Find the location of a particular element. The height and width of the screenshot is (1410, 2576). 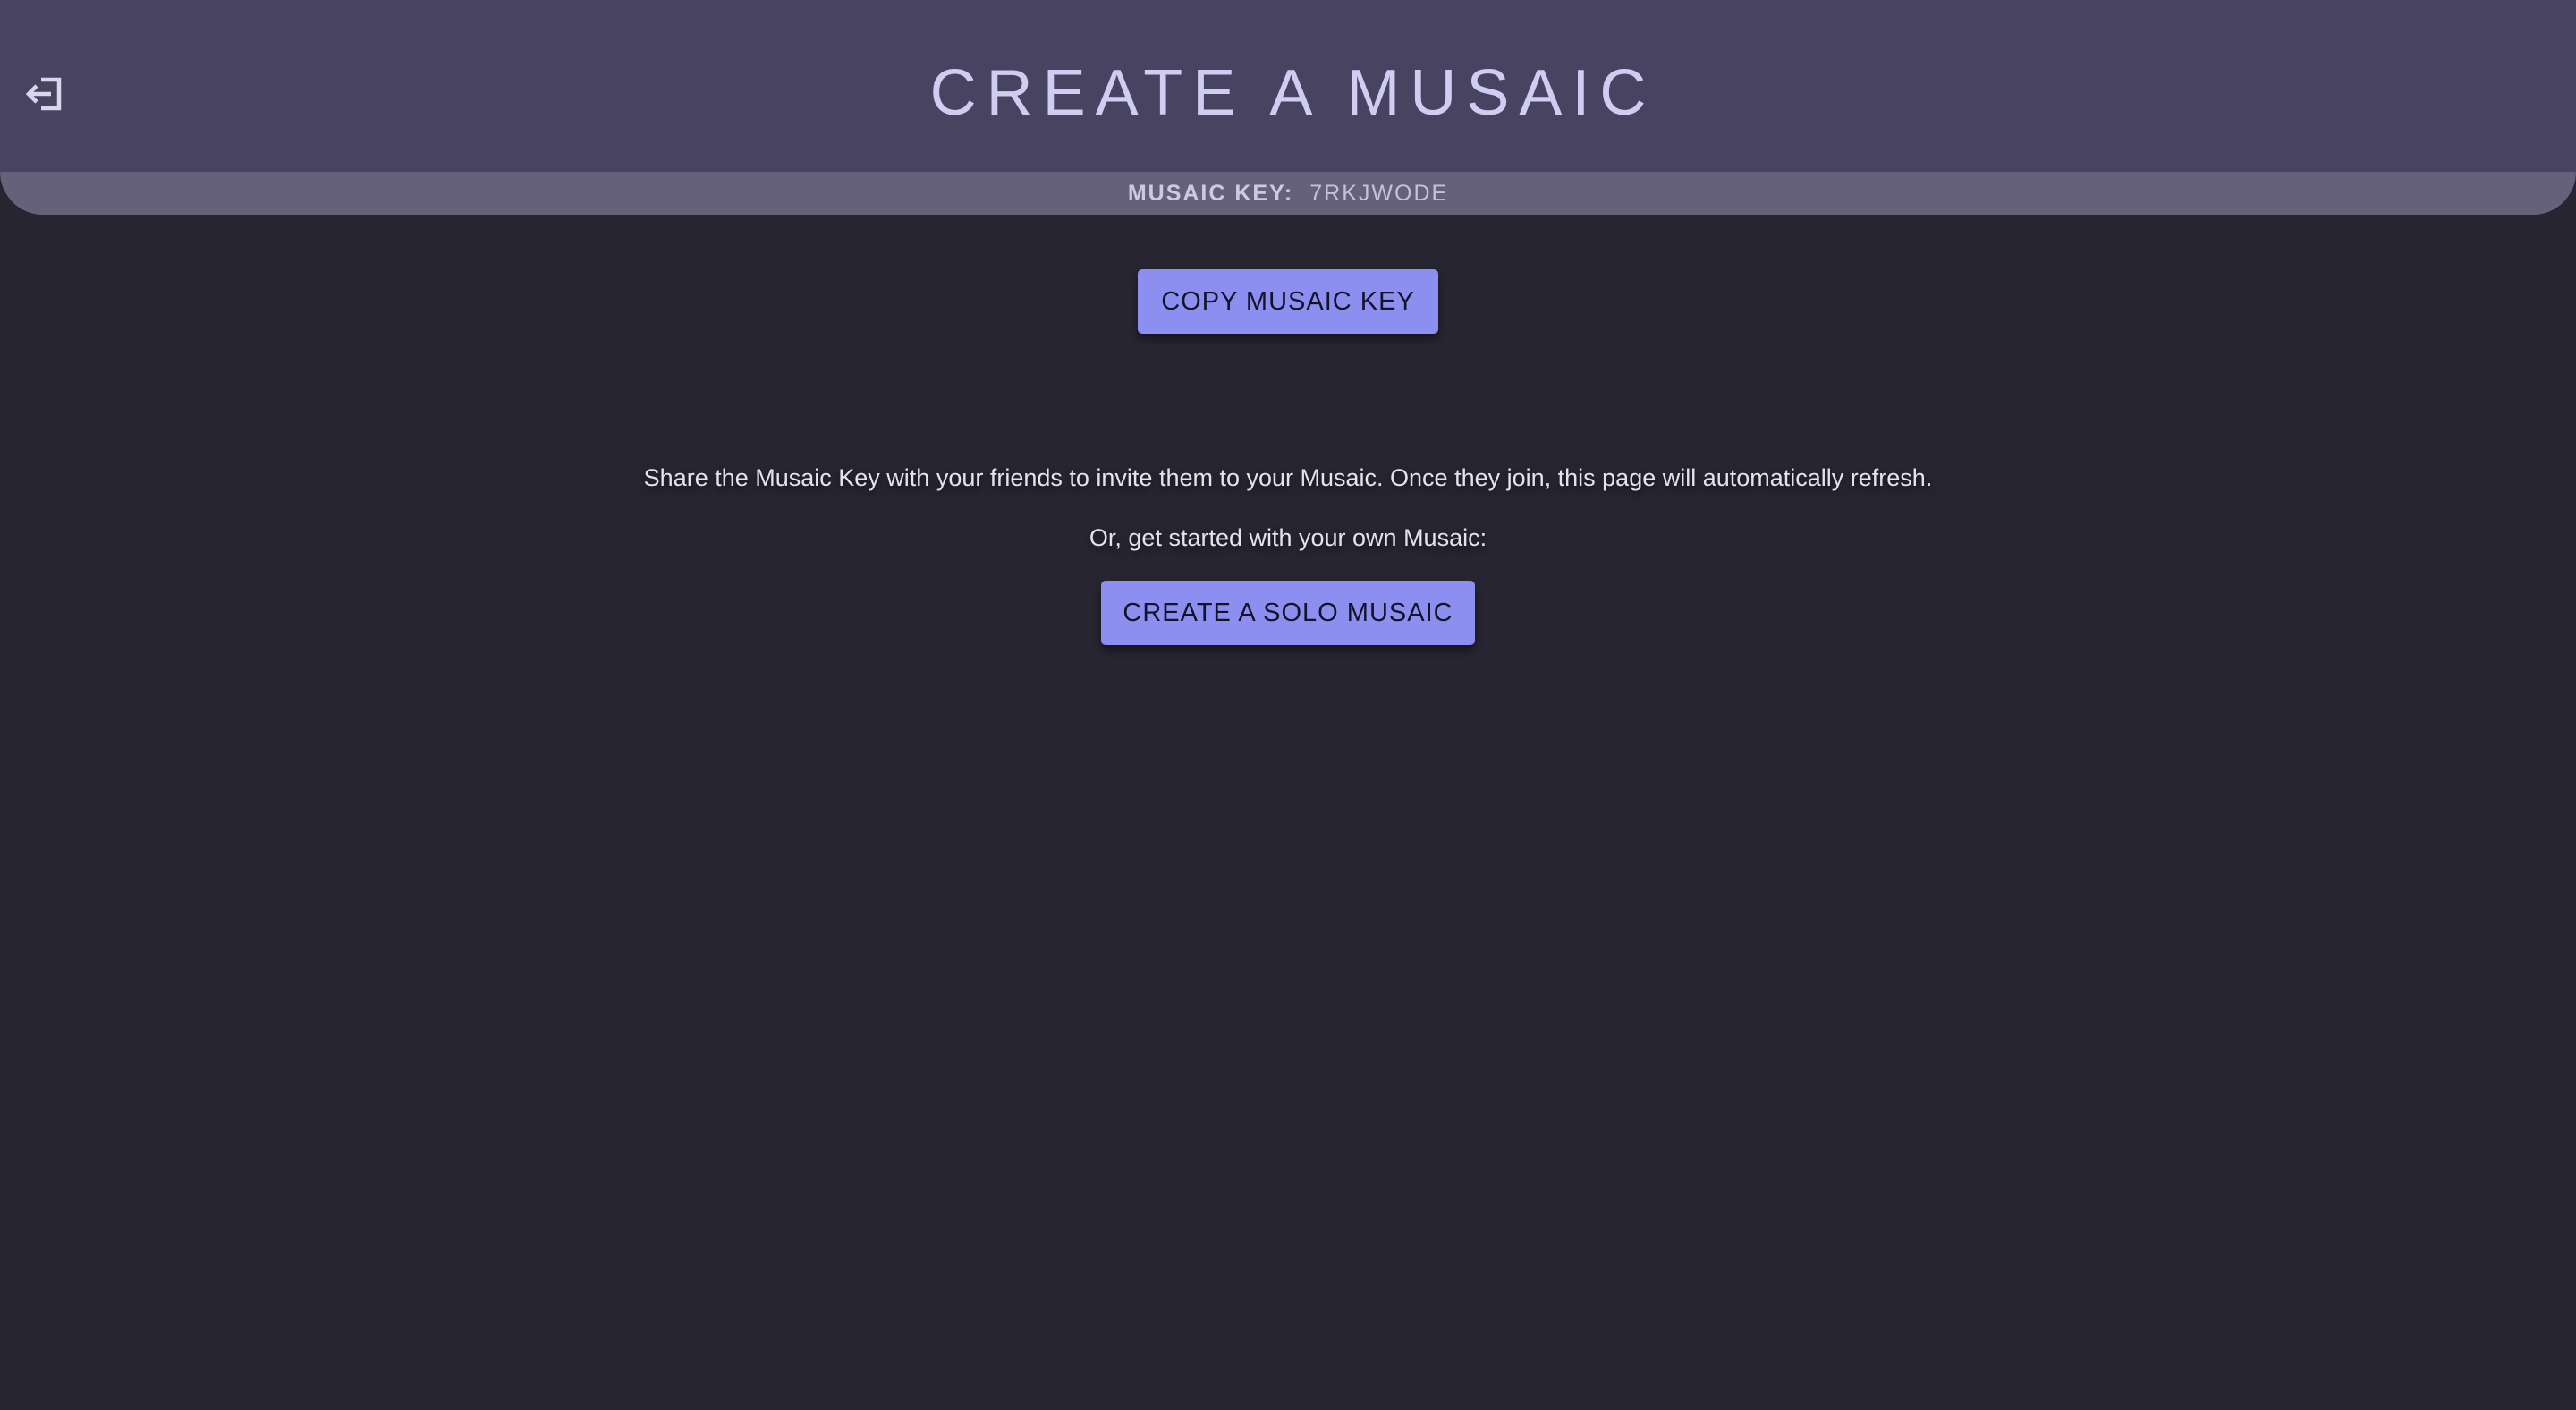

page-title: CREATE A MUSAIC is located at coordinates (1293, 93).